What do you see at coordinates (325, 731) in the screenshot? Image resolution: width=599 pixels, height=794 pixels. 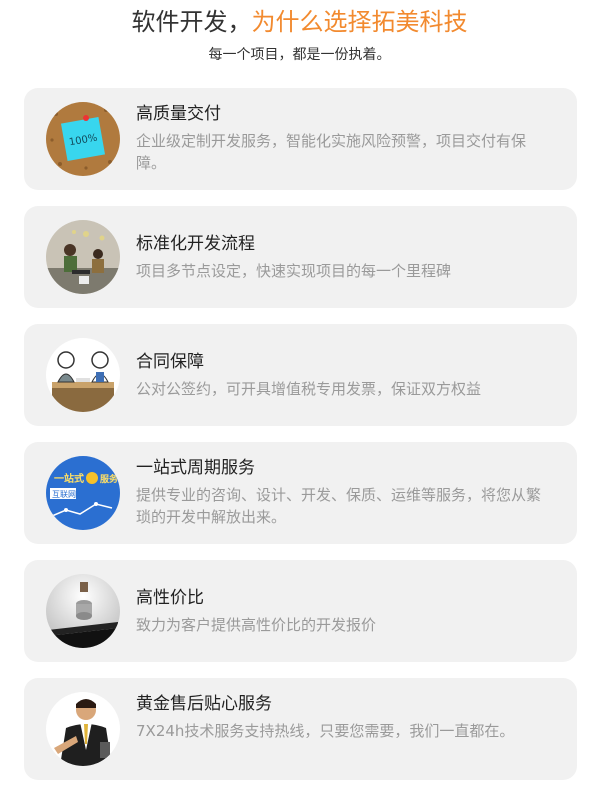 I see `card-desc: 7X24h技术服务支持热线，只要您需要，我们一直都在。` at bounding box center [325, 731].